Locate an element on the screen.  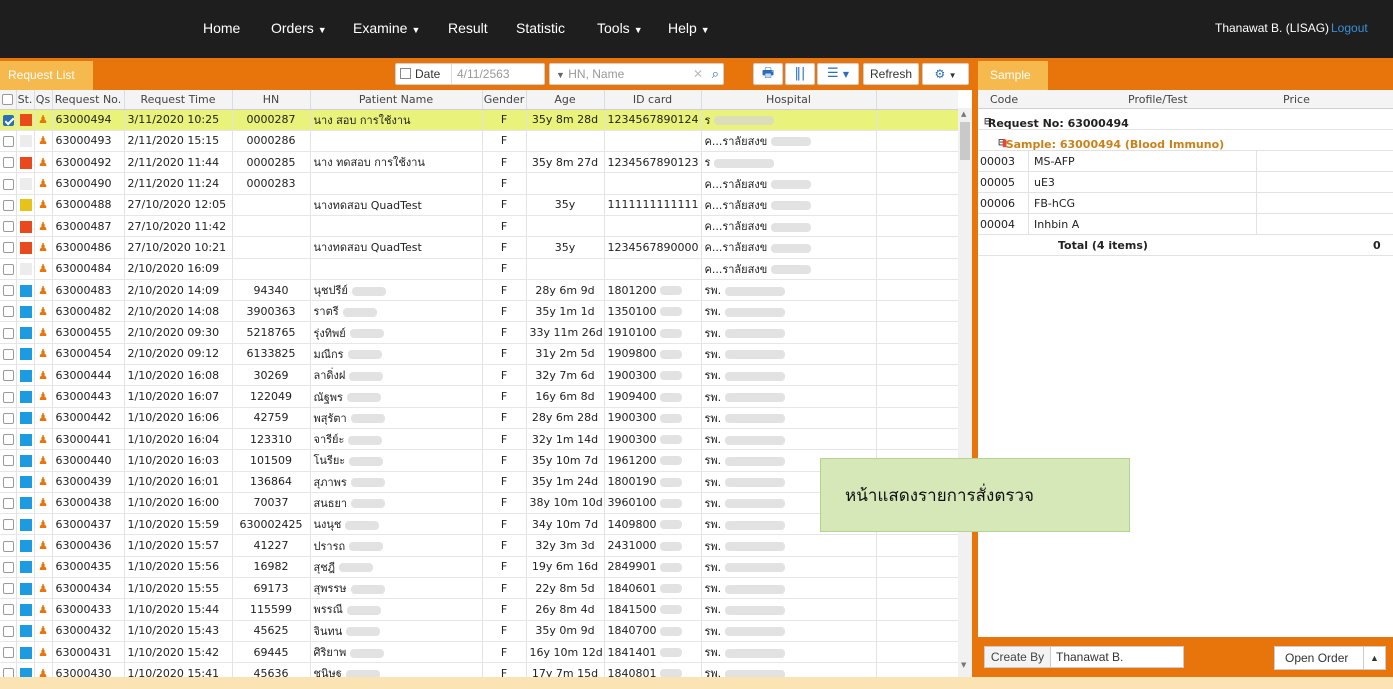
date-filter: Date 4/11/2563 is located at coordinates (470, 74).